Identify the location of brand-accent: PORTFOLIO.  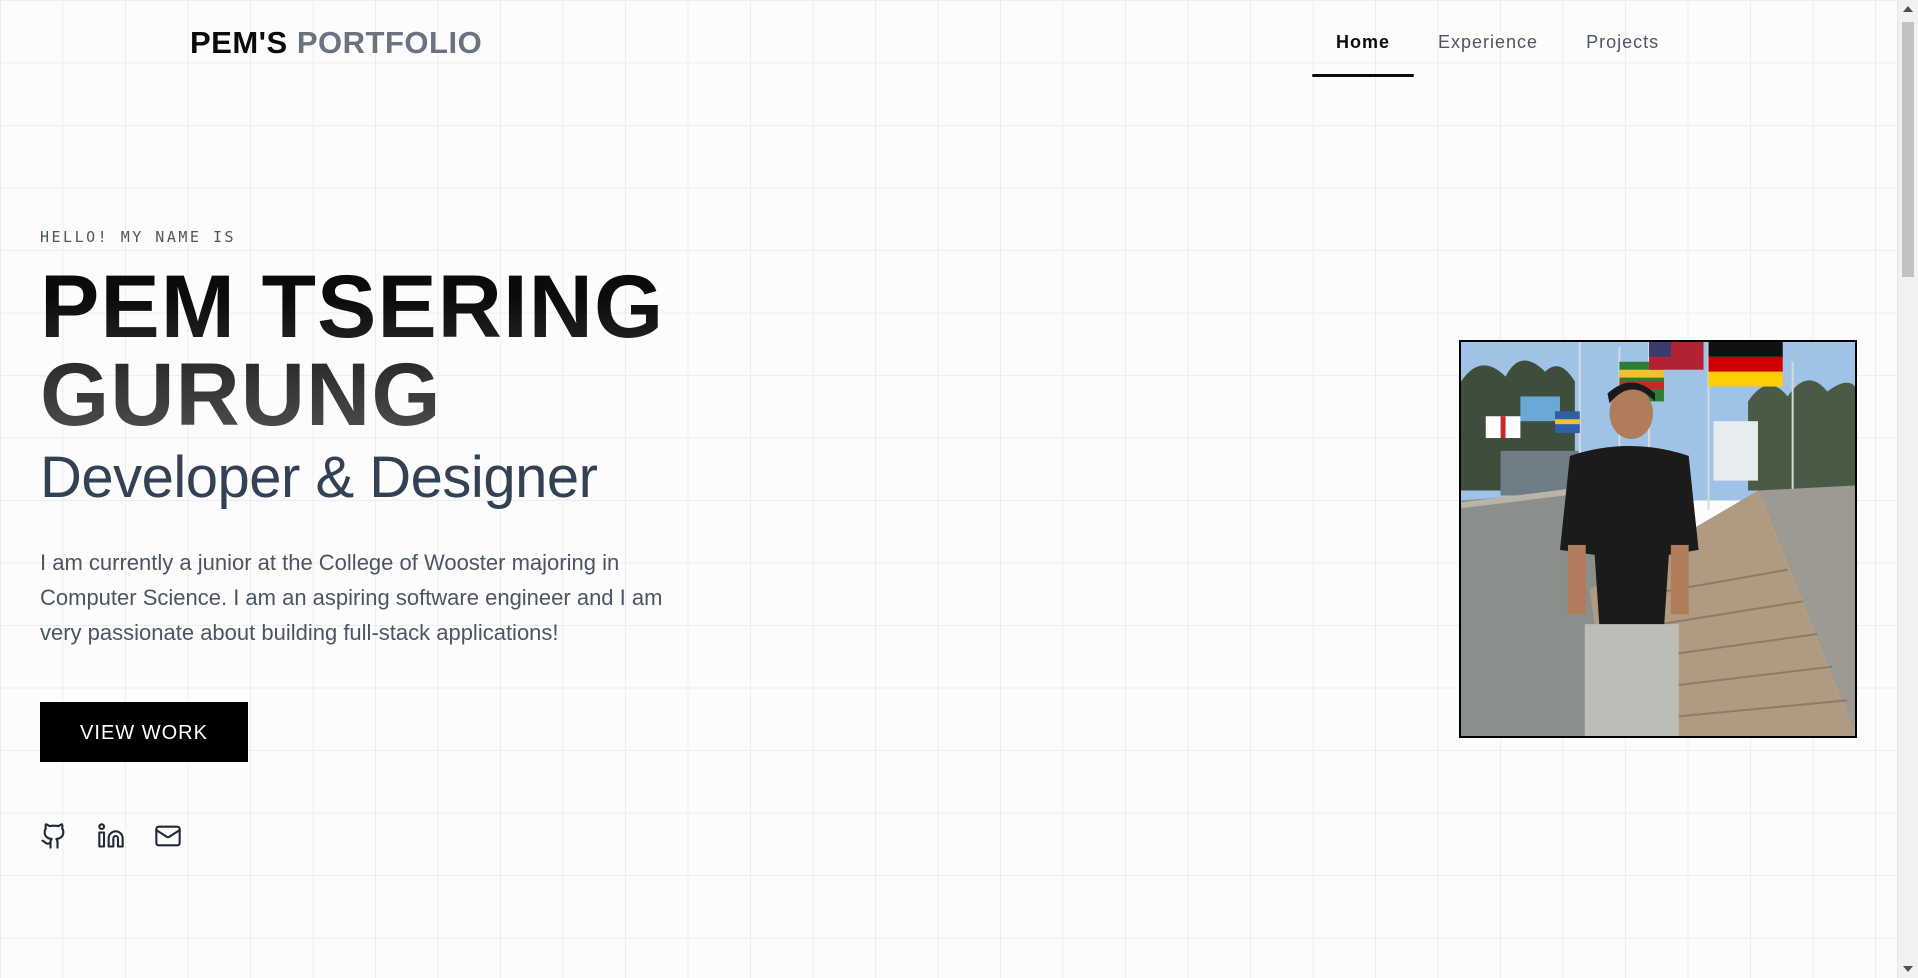
(389, 42).